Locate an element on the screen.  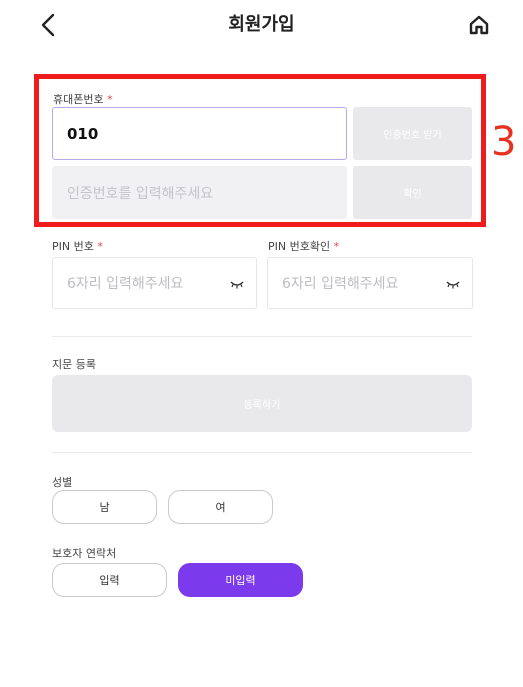
gender-label: 성별 is located at coordinates (62, 482).